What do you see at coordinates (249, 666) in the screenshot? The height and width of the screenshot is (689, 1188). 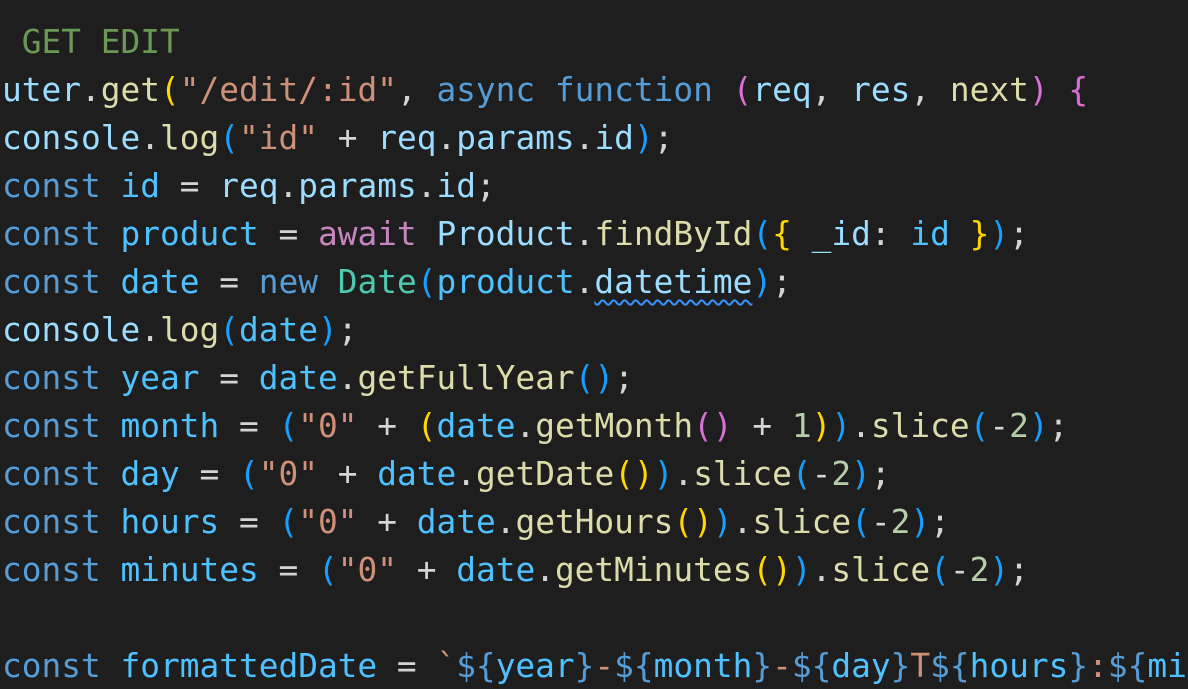 I see `code-token: formattedDate` at bounding box center [249, 666].